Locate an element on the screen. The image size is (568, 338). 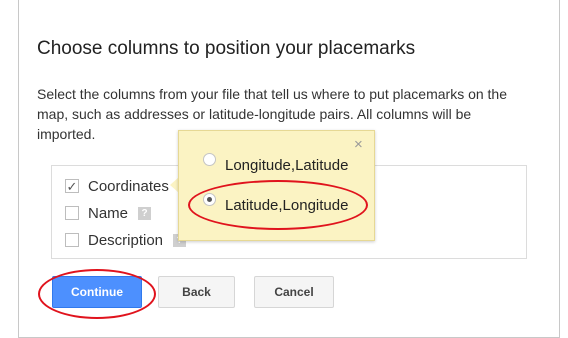
radio-button-selected is located at coordinates (209, 199).